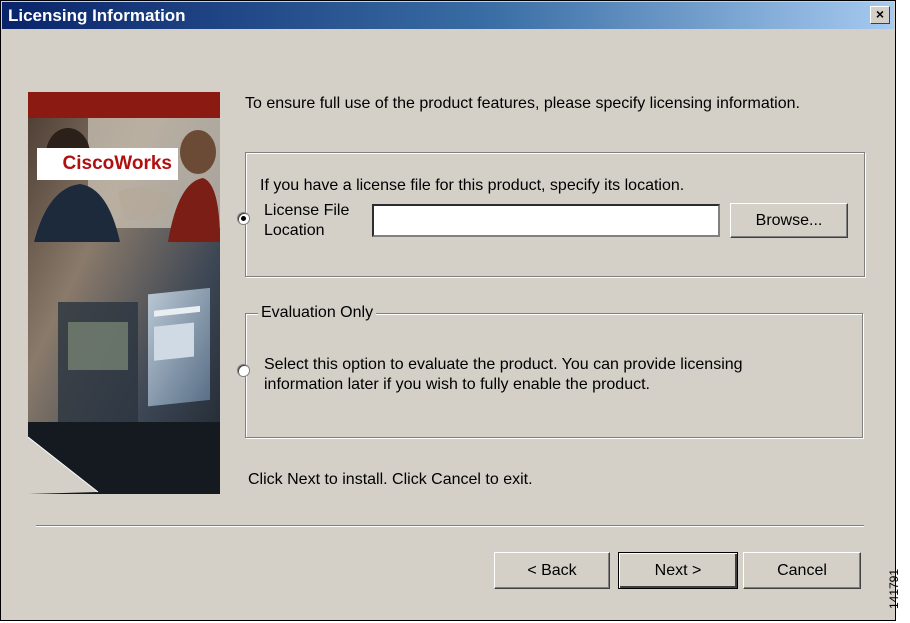 This screenshot has width=910, height=623. I want to click on close-button: ×, so click(880, 15).